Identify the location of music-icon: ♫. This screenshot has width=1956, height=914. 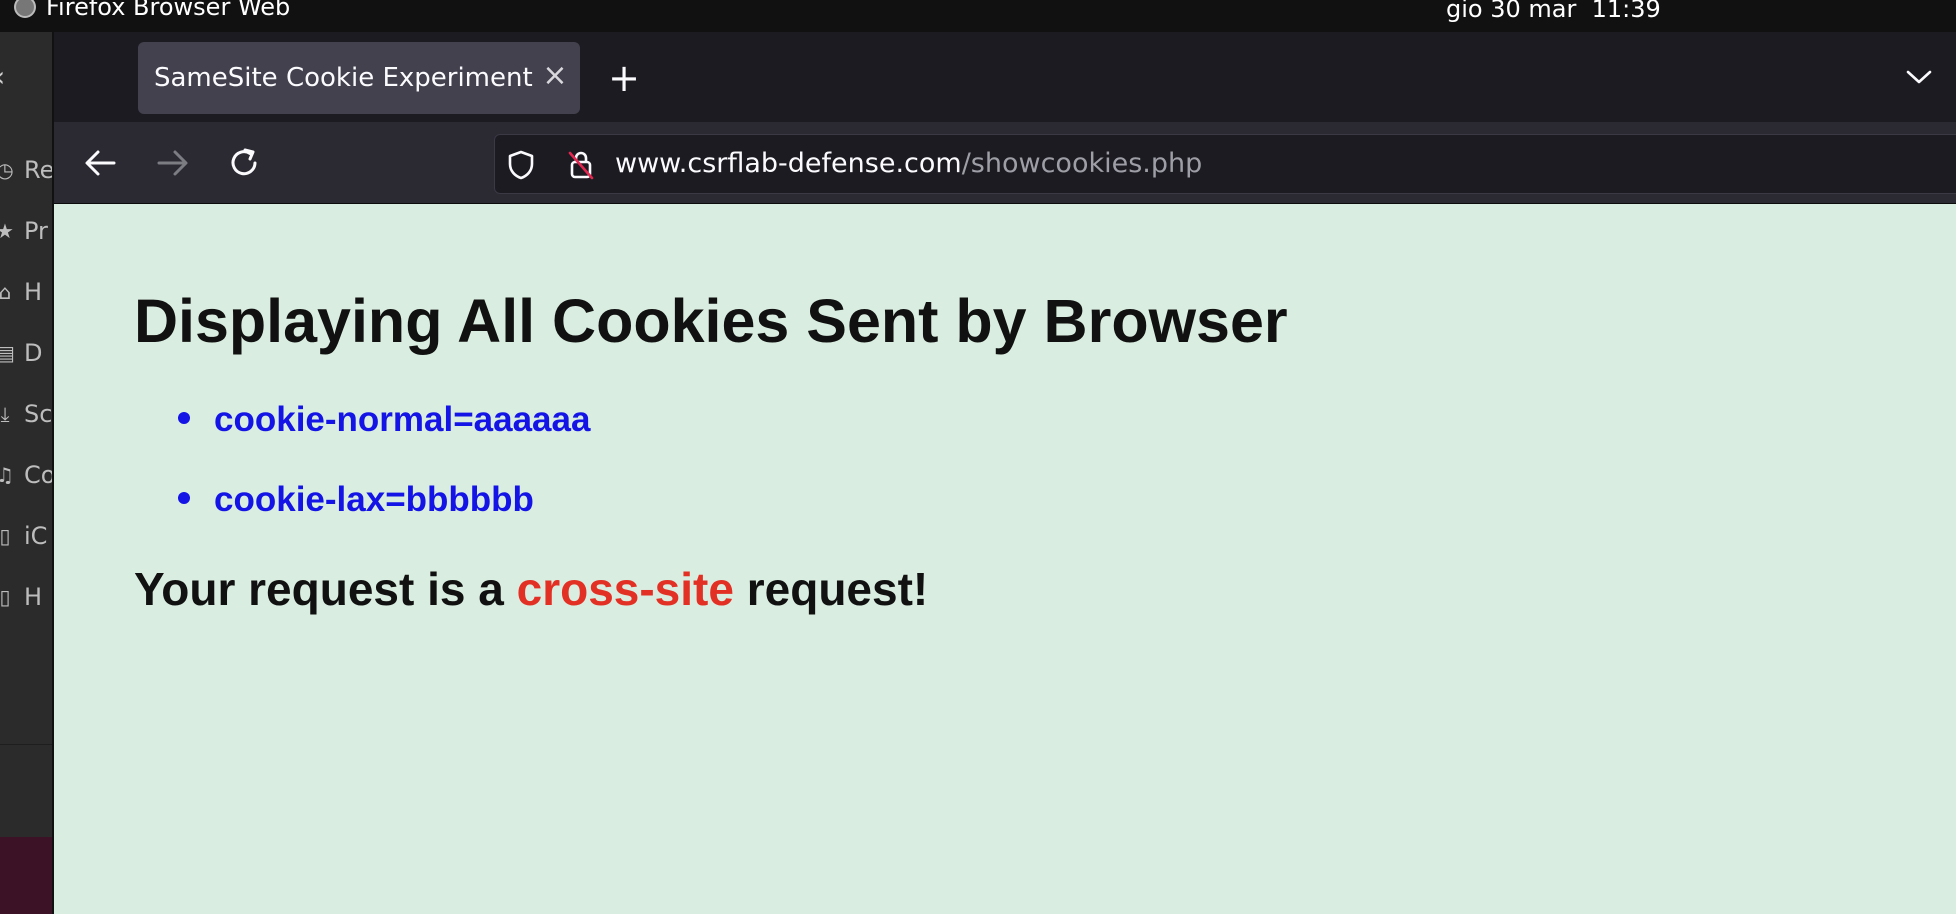
(7, 475).